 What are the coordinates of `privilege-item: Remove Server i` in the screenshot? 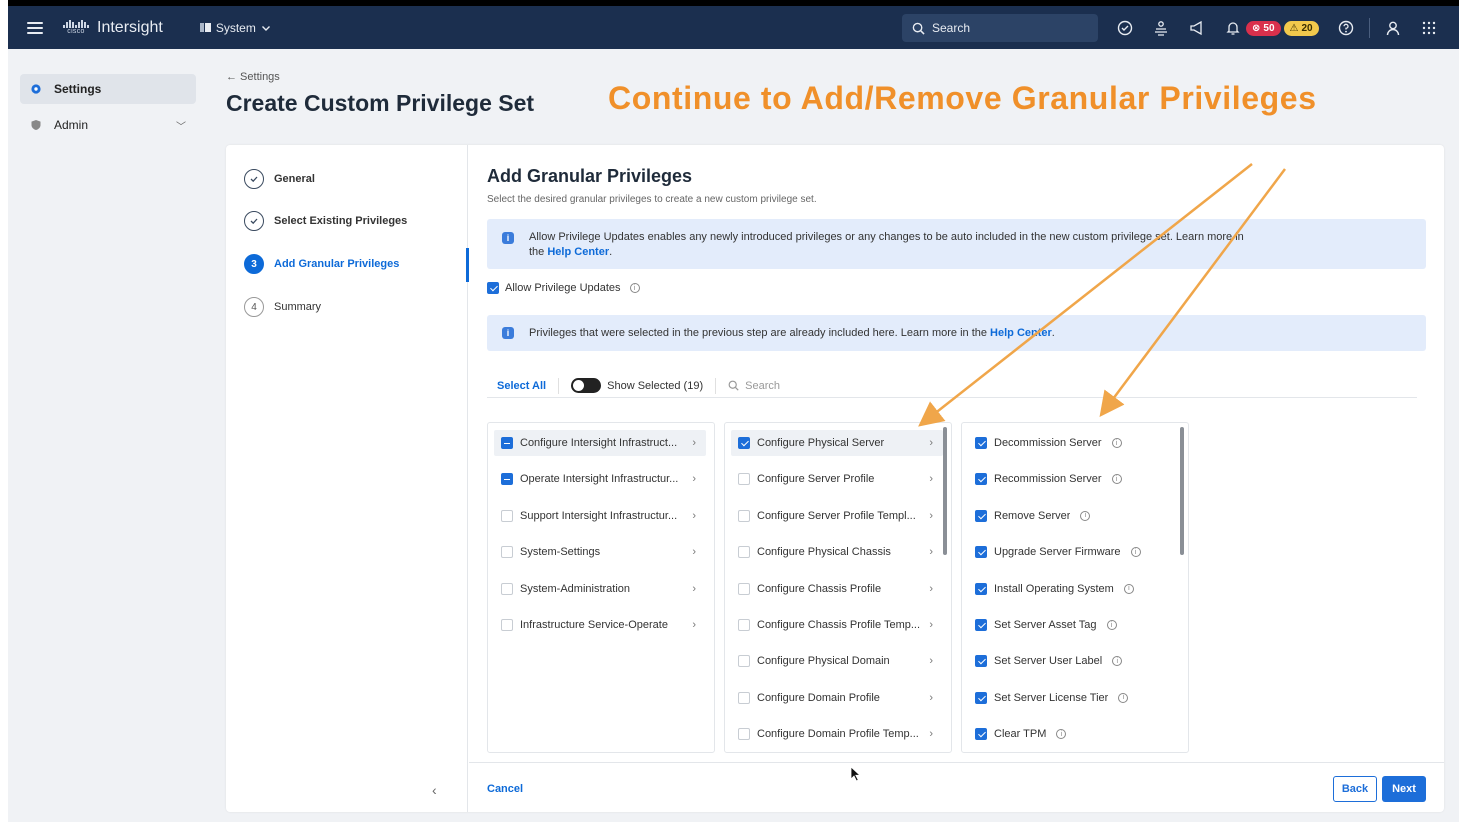 It's located at (1074, 516).